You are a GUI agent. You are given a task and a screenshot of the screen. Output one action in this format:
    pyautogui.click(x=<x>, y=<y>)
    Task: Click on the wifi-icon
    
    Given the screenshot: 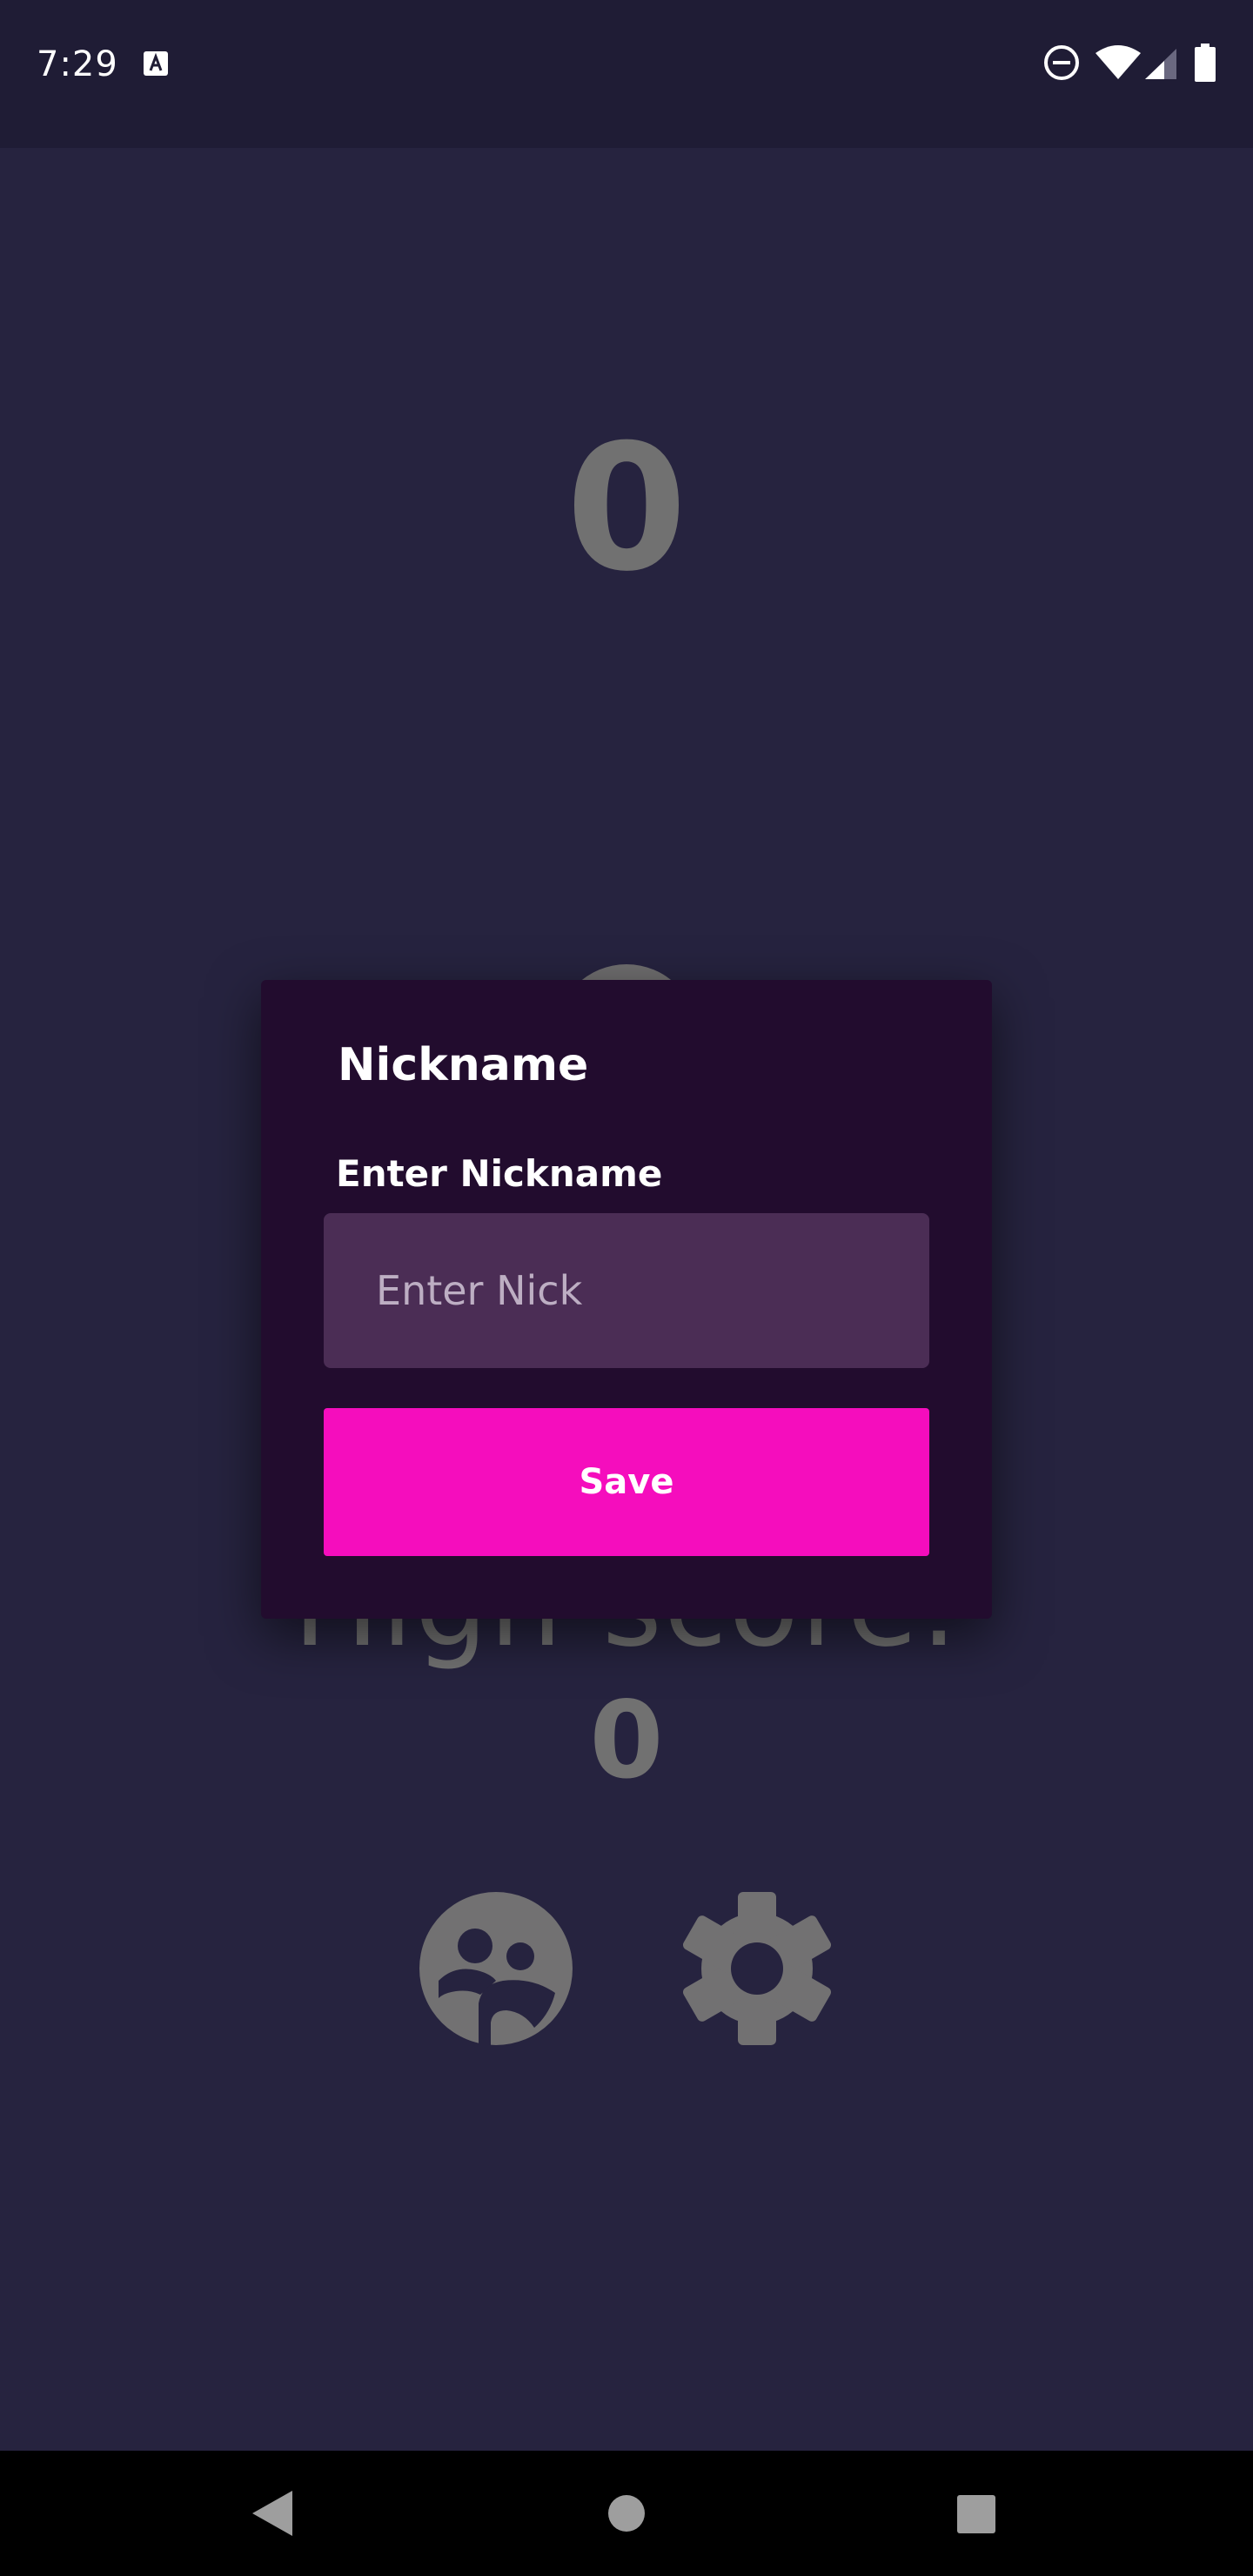 What is the action you would take?
    pyautogui.click(x=1118, y=62)
    